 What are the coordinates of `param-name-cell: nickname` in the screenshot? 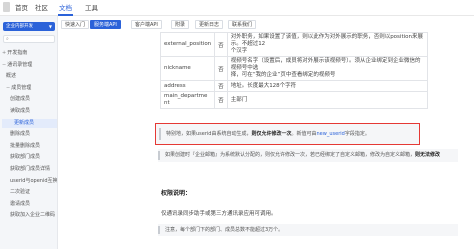 It's located at (187, 68).